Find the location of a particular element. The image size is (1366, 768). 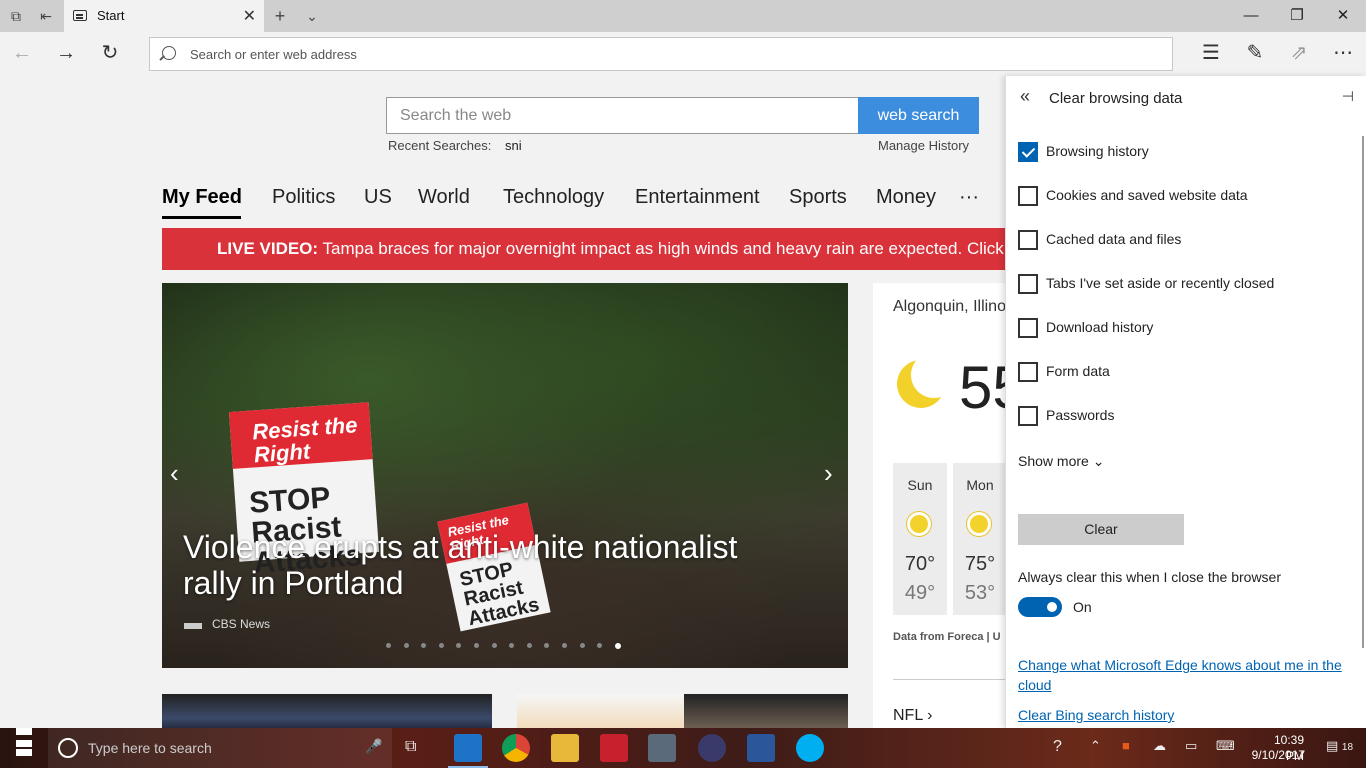

new-tab-icon: + is located at coordinates (280, 16).